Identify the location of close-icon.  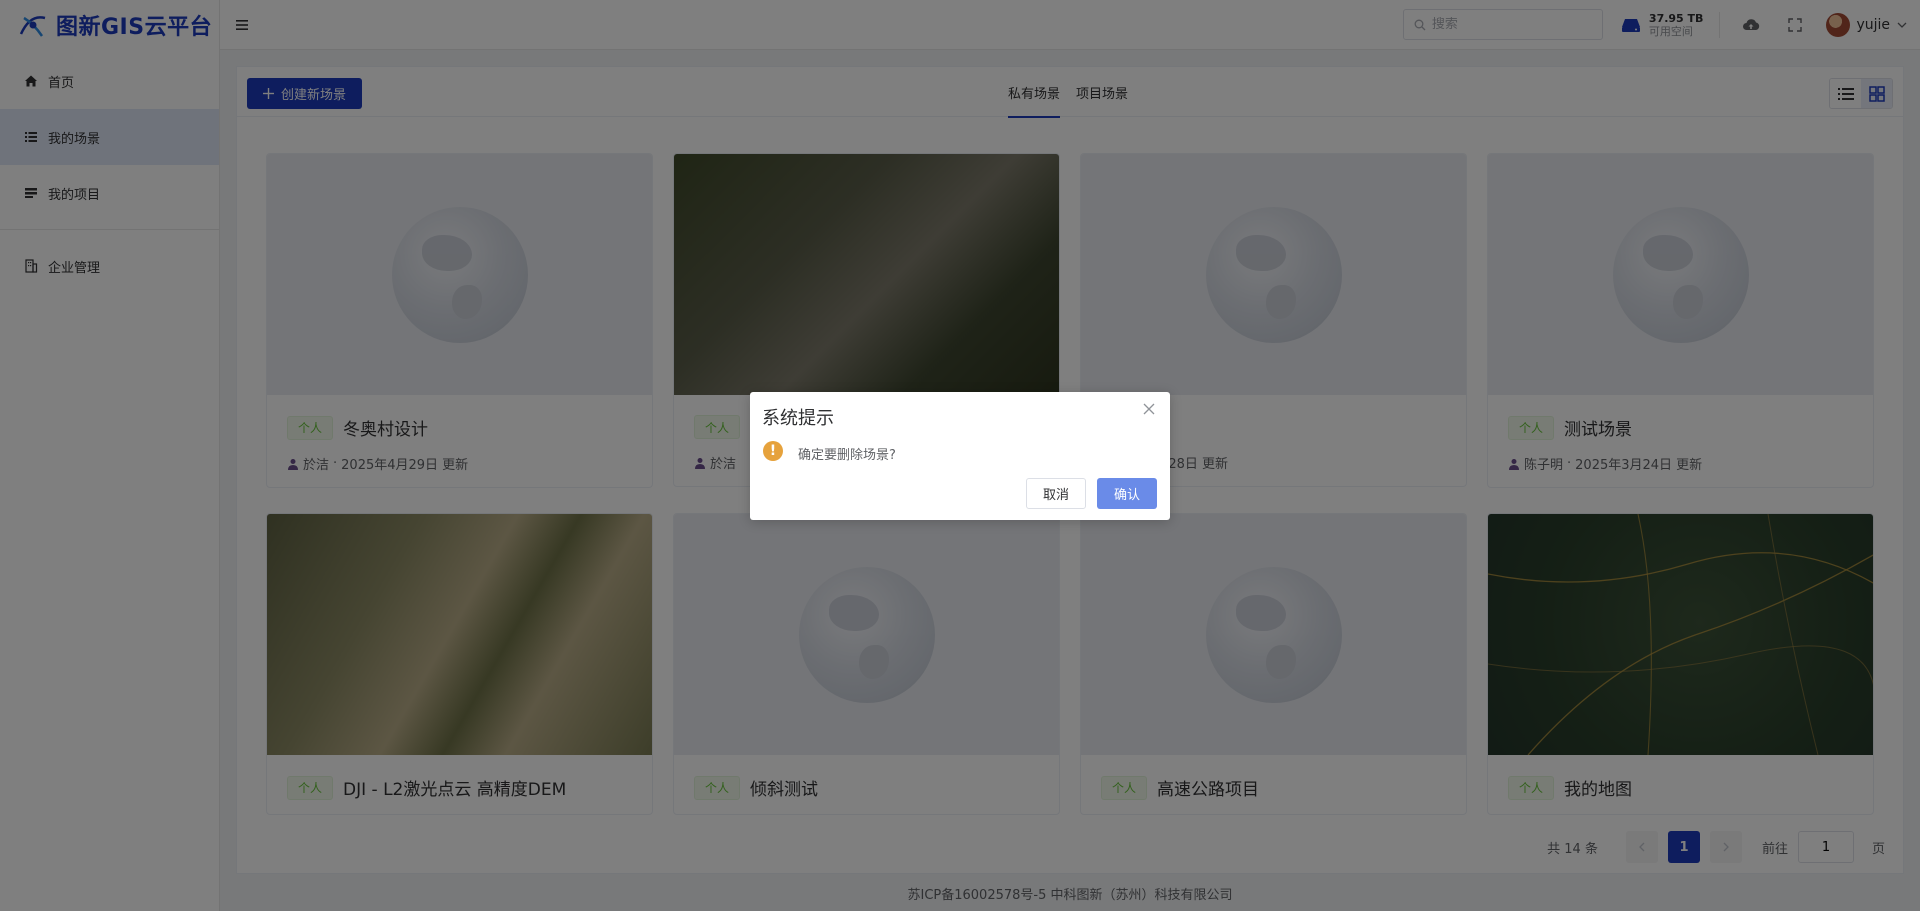
(1149, 409).